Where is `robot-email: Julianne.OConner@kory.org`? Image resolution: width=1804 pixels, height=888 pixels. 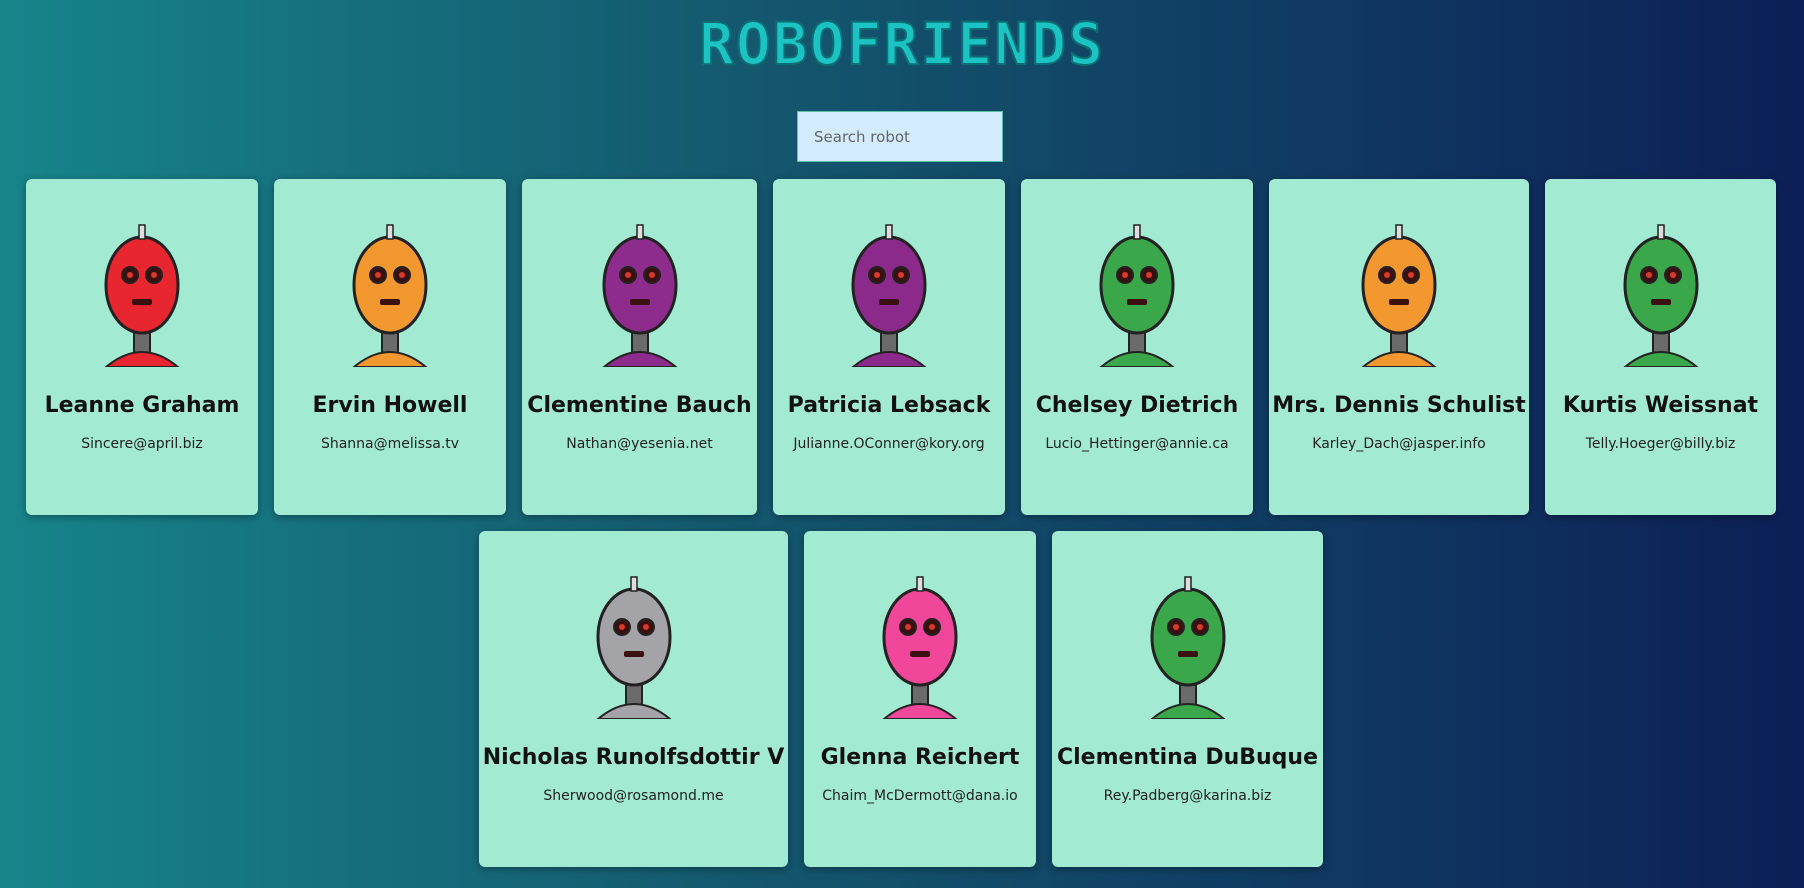 robot-email: Julianne.OConner@kory.org is located at coordinates (889, 444).